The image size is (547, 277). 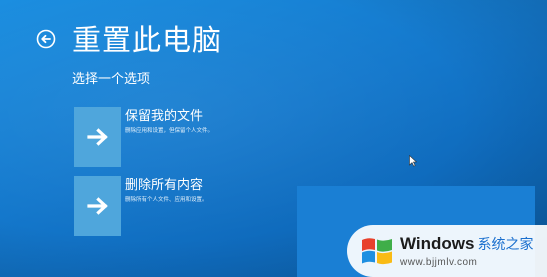 I want to click on mouse-pointer-icon, so click(x=413, y=161).